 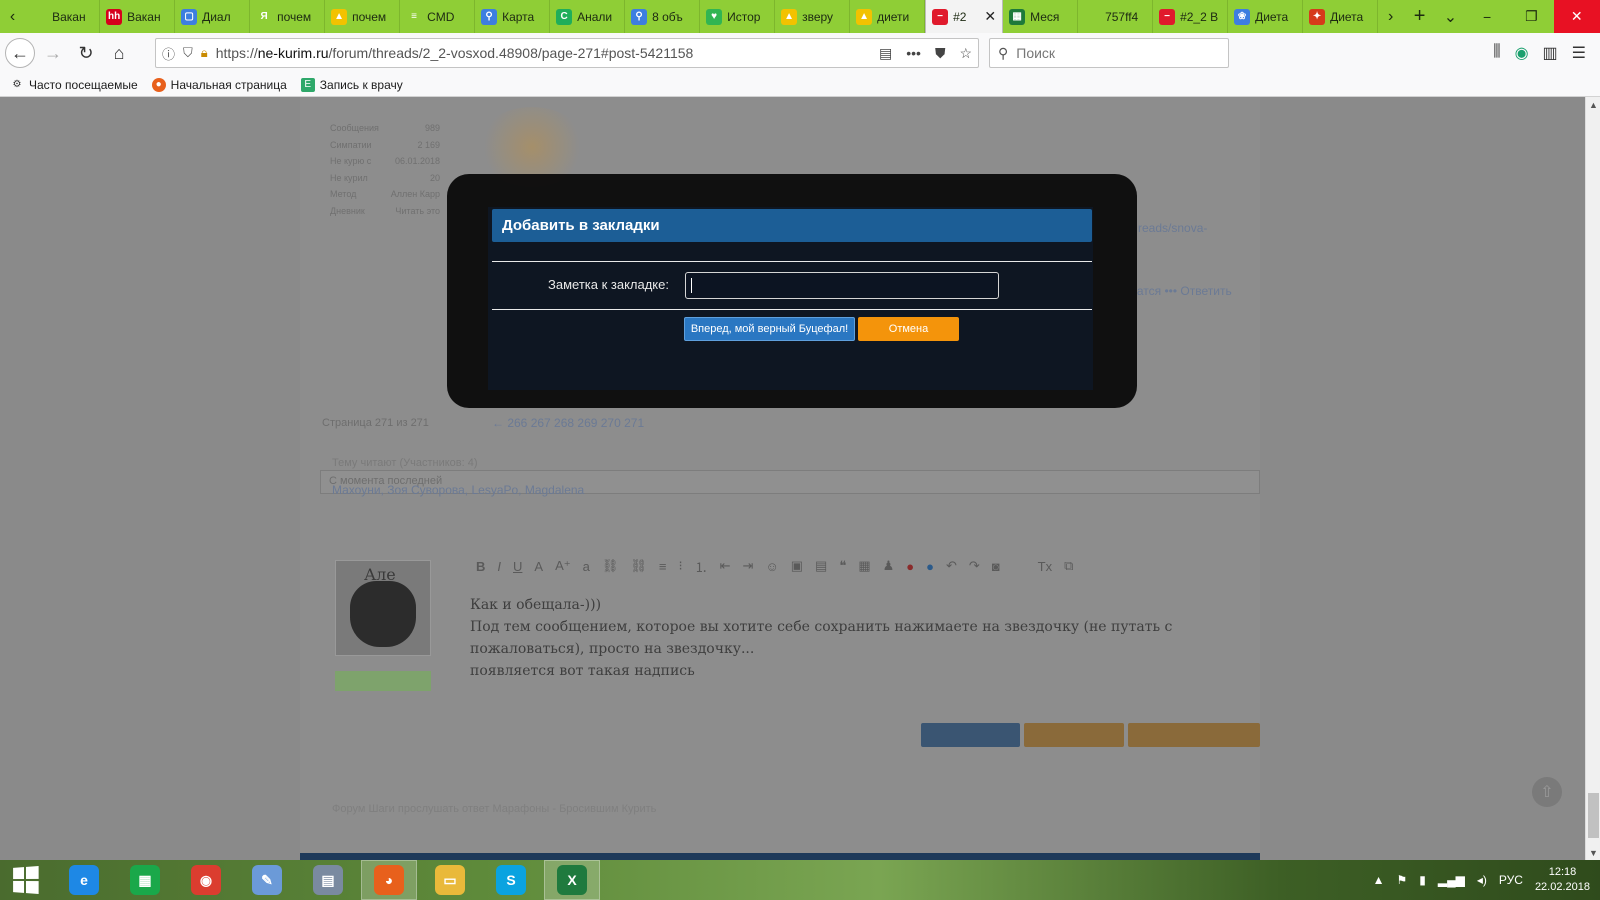 What do you see at coordinates (1496, 53) in the screenshot?
I see `library-icon: ⫼` at bounding box center [1496, 53].